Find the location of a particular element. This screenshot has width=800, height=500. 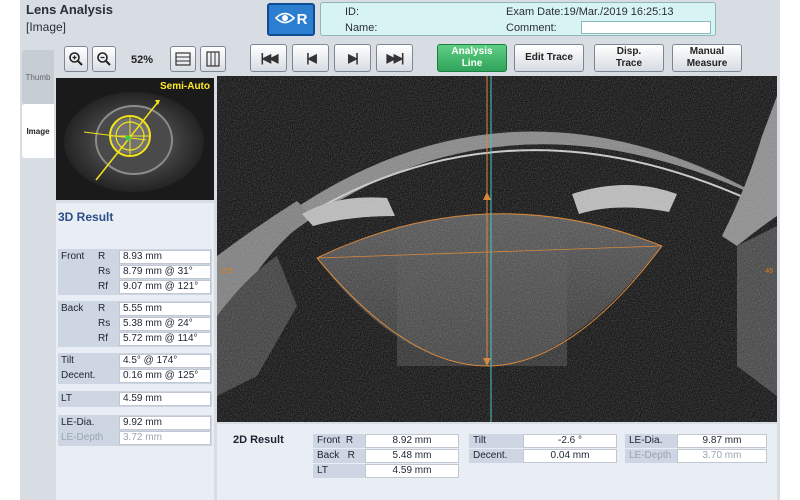

semi-auto-label: Semi-Auto is located at coordinates (185, 86).